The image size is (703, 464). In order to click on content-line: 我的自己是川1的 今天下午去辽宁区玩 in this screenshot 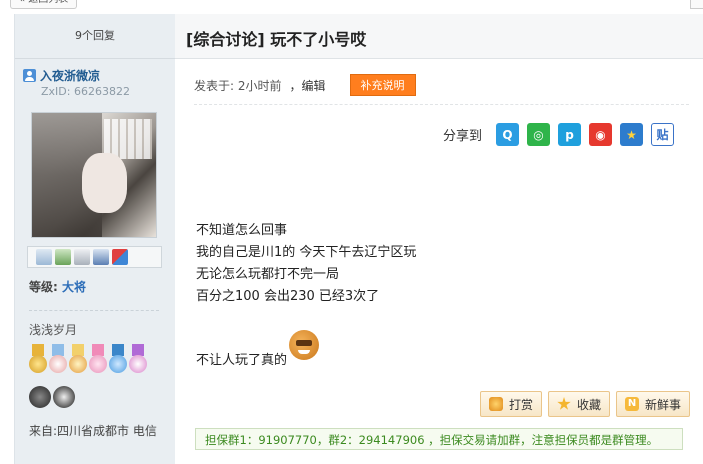, I will do `click(306, 252)`.